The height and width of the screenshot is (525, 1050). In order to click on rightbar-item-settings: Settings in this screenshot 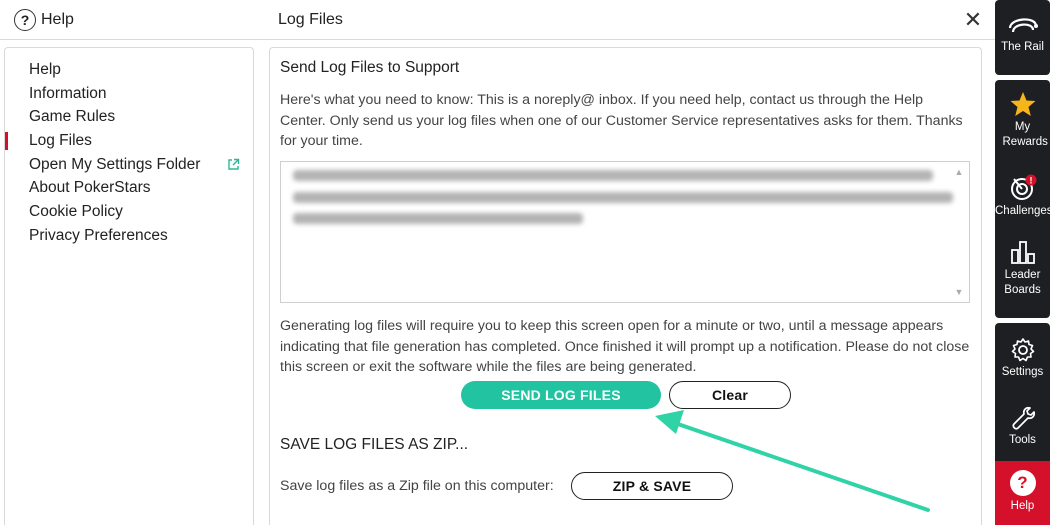, I will do `click(1022, 358)`.